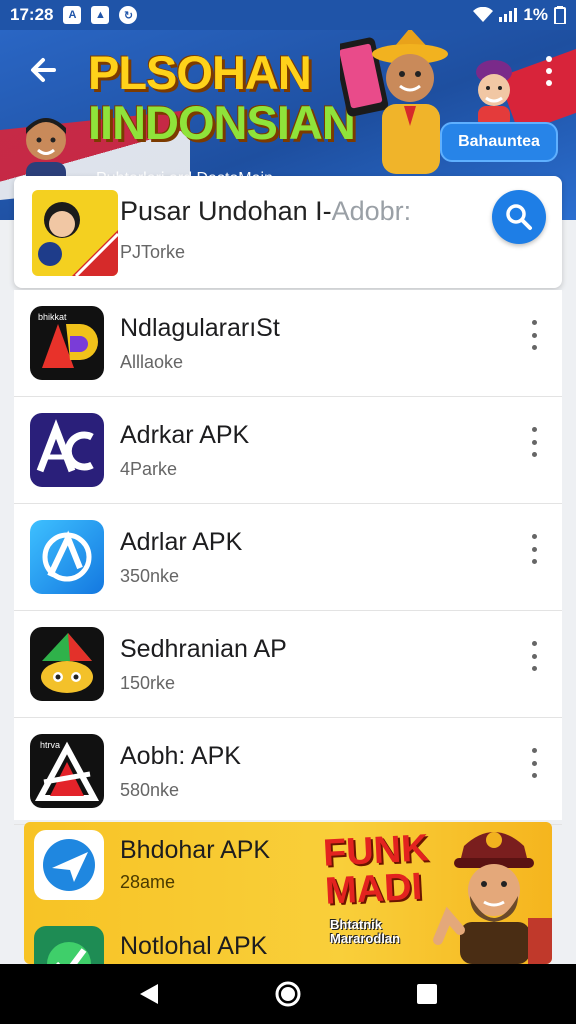  What do you see at coordinates (69, 945) in the screenshot?
I see `check-logo-green-icon` at bounding box center [69, 945].